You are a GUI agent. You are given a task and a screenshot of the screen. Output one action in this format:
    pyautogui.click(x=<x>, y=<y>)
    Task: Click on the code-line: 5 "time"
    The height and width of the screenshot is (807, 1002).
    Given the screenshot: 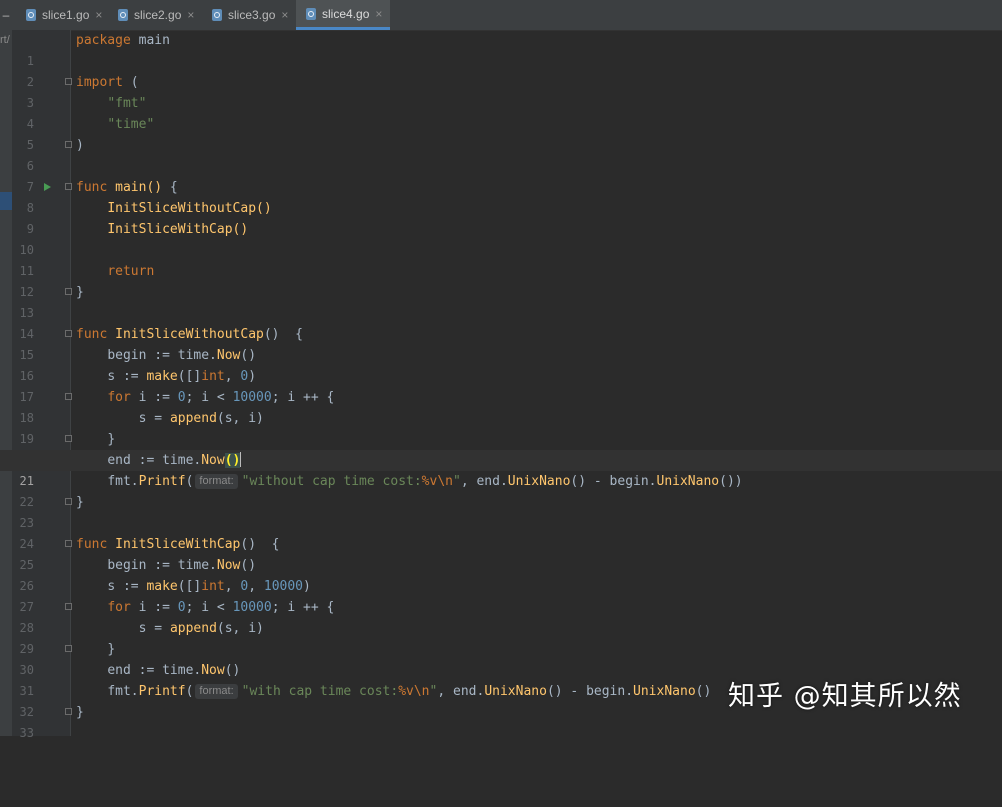 What is the action you would take?
    pyautogui.click(x=501, y=133)
    